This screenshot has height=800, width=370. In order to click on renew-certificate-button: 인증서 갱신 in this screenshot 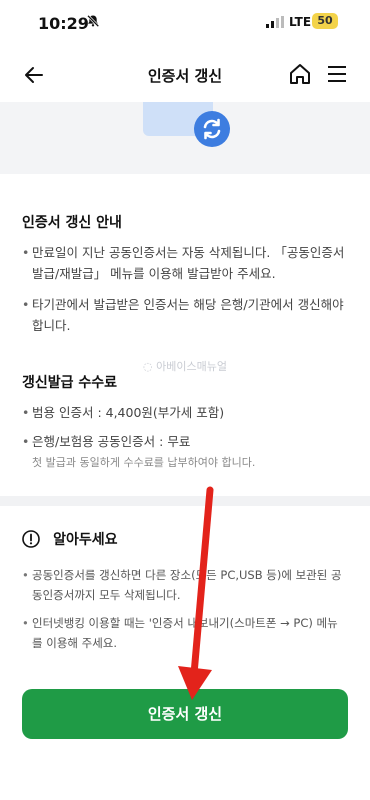, I will do `click(185, 714)`.